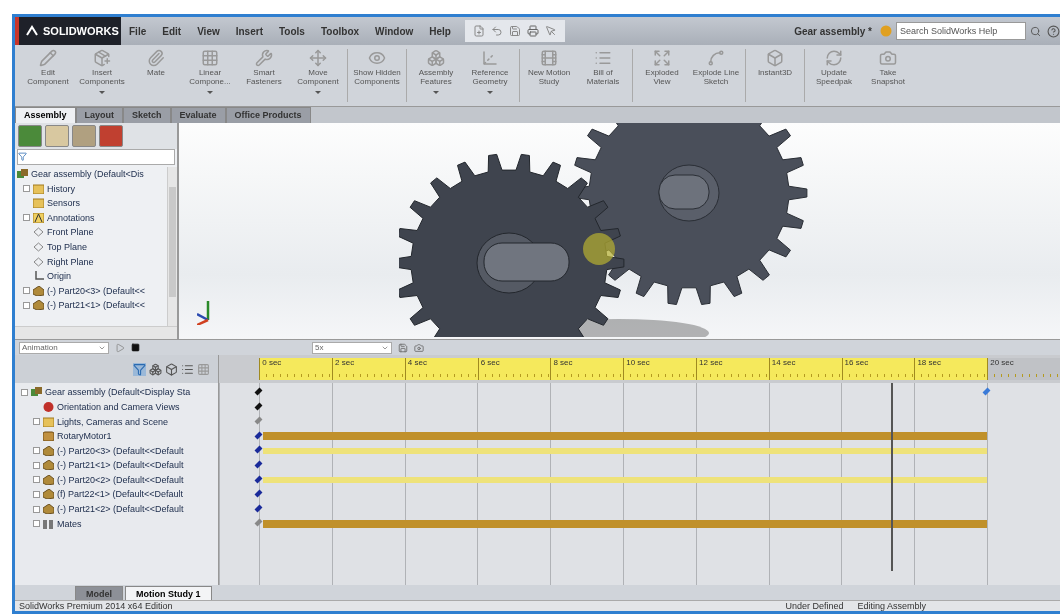 This screenshot has height=614, width=1060. What do you see at coordinates (436, 75) in the screenshot?
I see `ribbon-button: Assembly Features` at bounding box center [436, 75].